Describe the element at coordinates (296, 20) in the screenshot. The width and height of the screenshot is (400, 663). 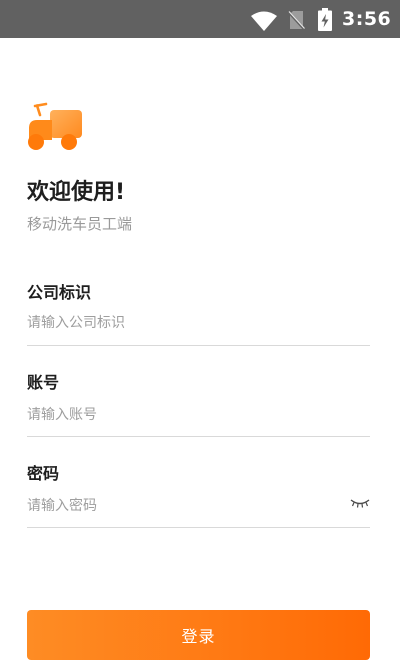
I see `no-sim-icon` at that location.